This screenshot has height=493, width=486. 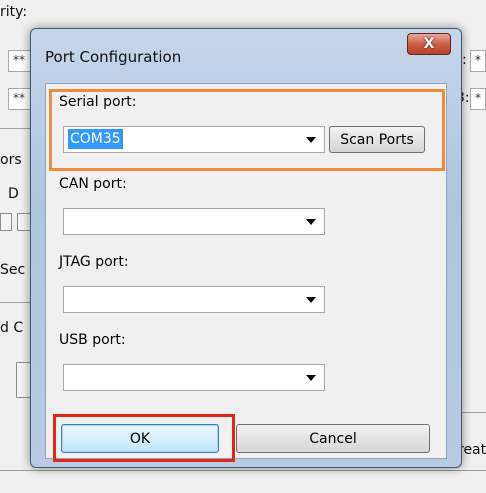 I want to click on parent-right-field-1: *, so click(x=478, y=61).